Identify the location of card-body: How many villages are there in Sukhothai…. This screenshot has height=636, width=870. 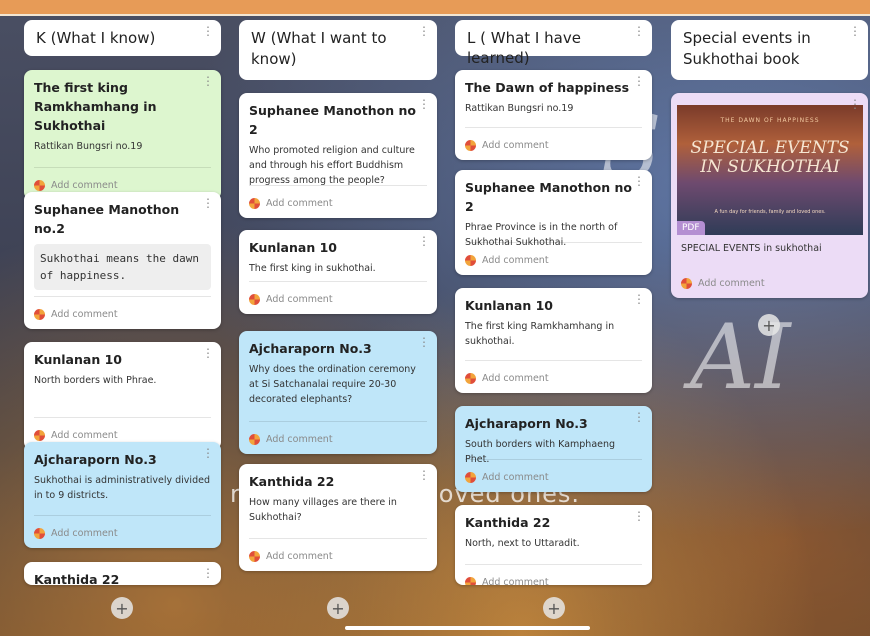
(323, 510).